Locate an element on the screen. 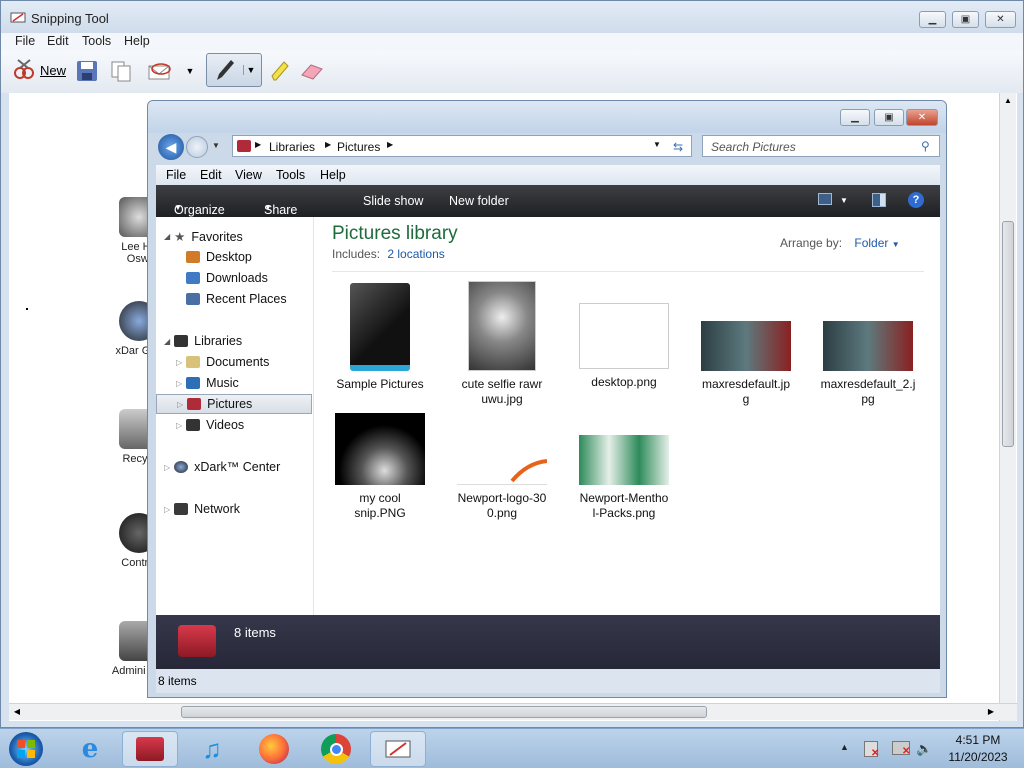 Image resolution: width=1024 pixels, height=768 pixels. nav-network: ▷ Network is located at coordinates (202, 509).